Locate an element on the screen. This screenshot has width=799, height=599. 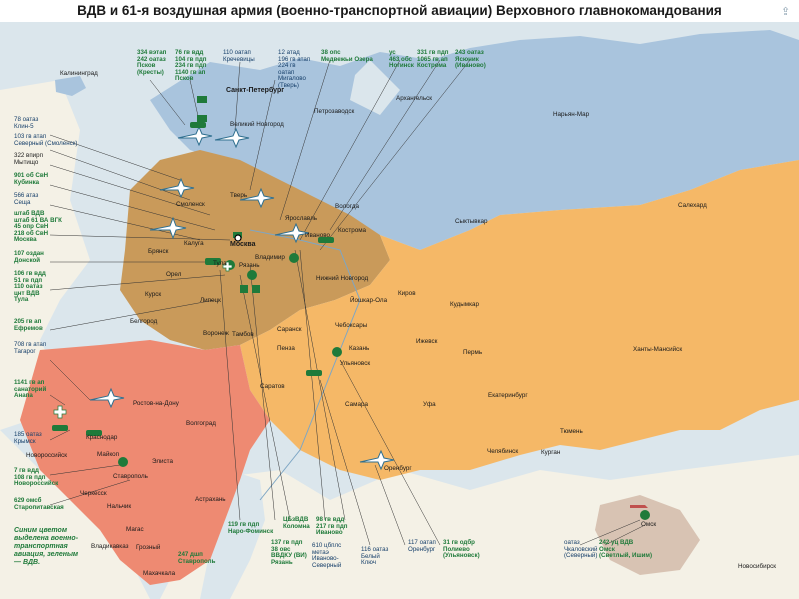
city-label: Брянск is located at coordinates (158, 251).